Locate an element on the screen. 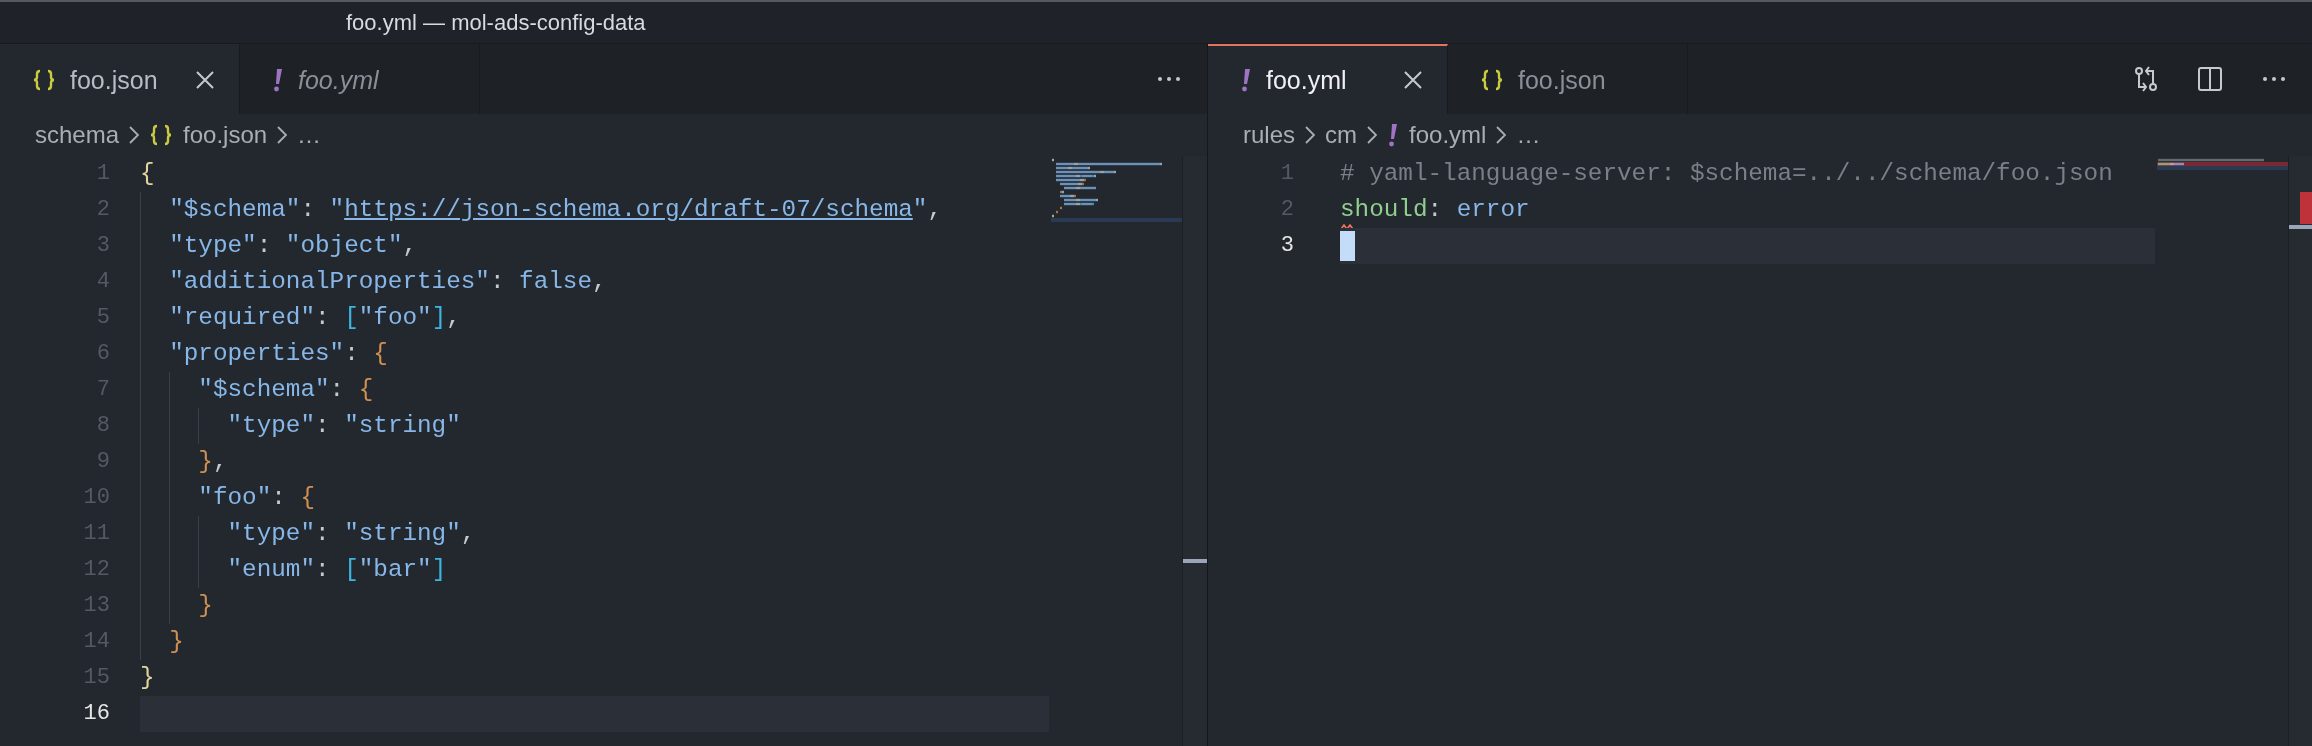 The image size is (2312, 746). breadcrumb-item: rules is located at coordinates (1269, 135).